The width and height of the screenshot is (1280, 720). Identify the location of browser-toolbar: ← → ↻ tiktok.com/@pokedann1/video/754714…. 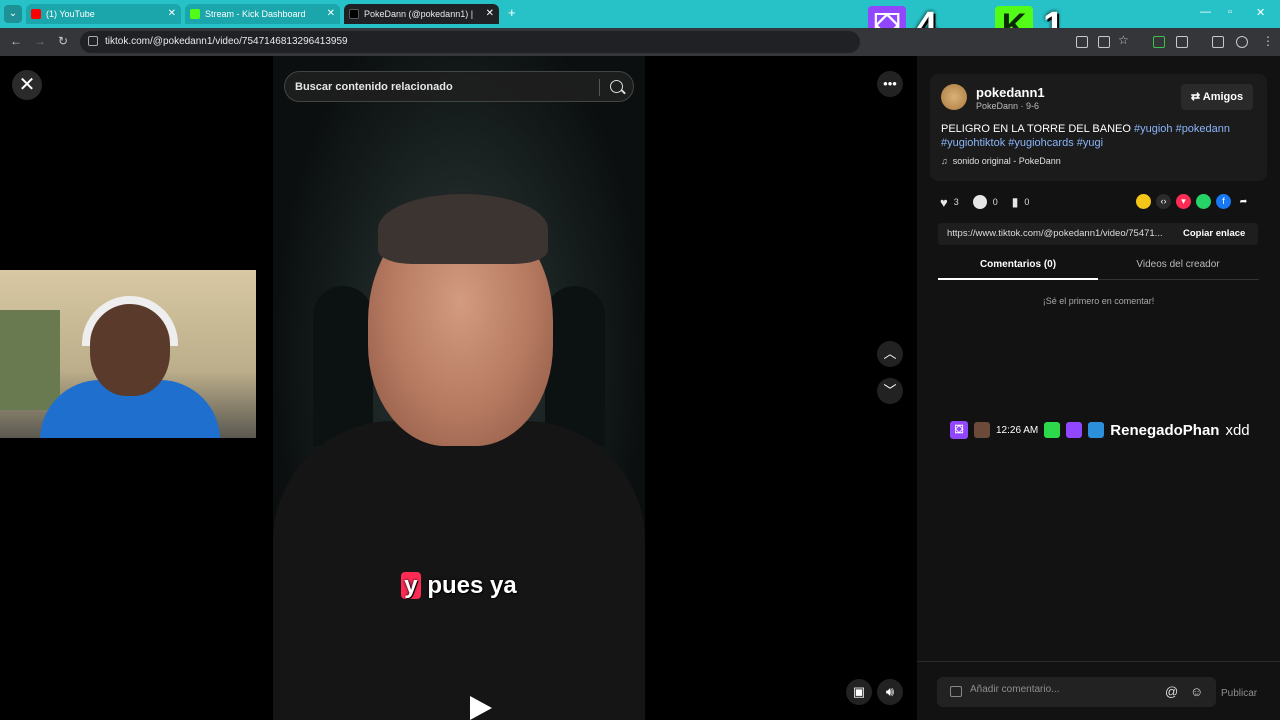
(640, 42).